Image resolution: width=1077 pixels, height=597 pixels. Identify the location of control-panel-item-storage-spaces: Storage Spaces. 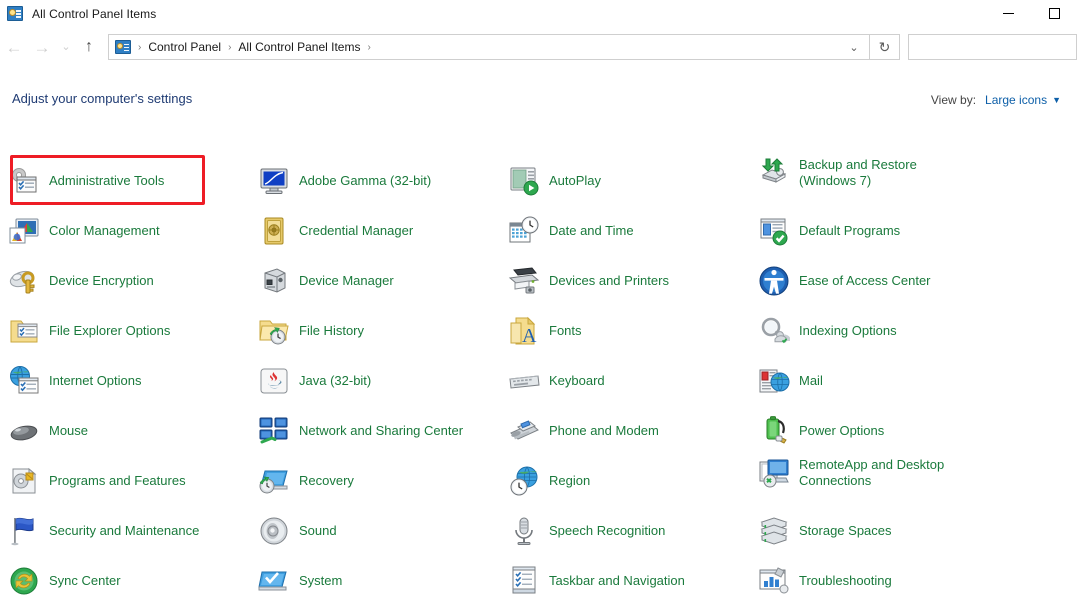
(878, 531).